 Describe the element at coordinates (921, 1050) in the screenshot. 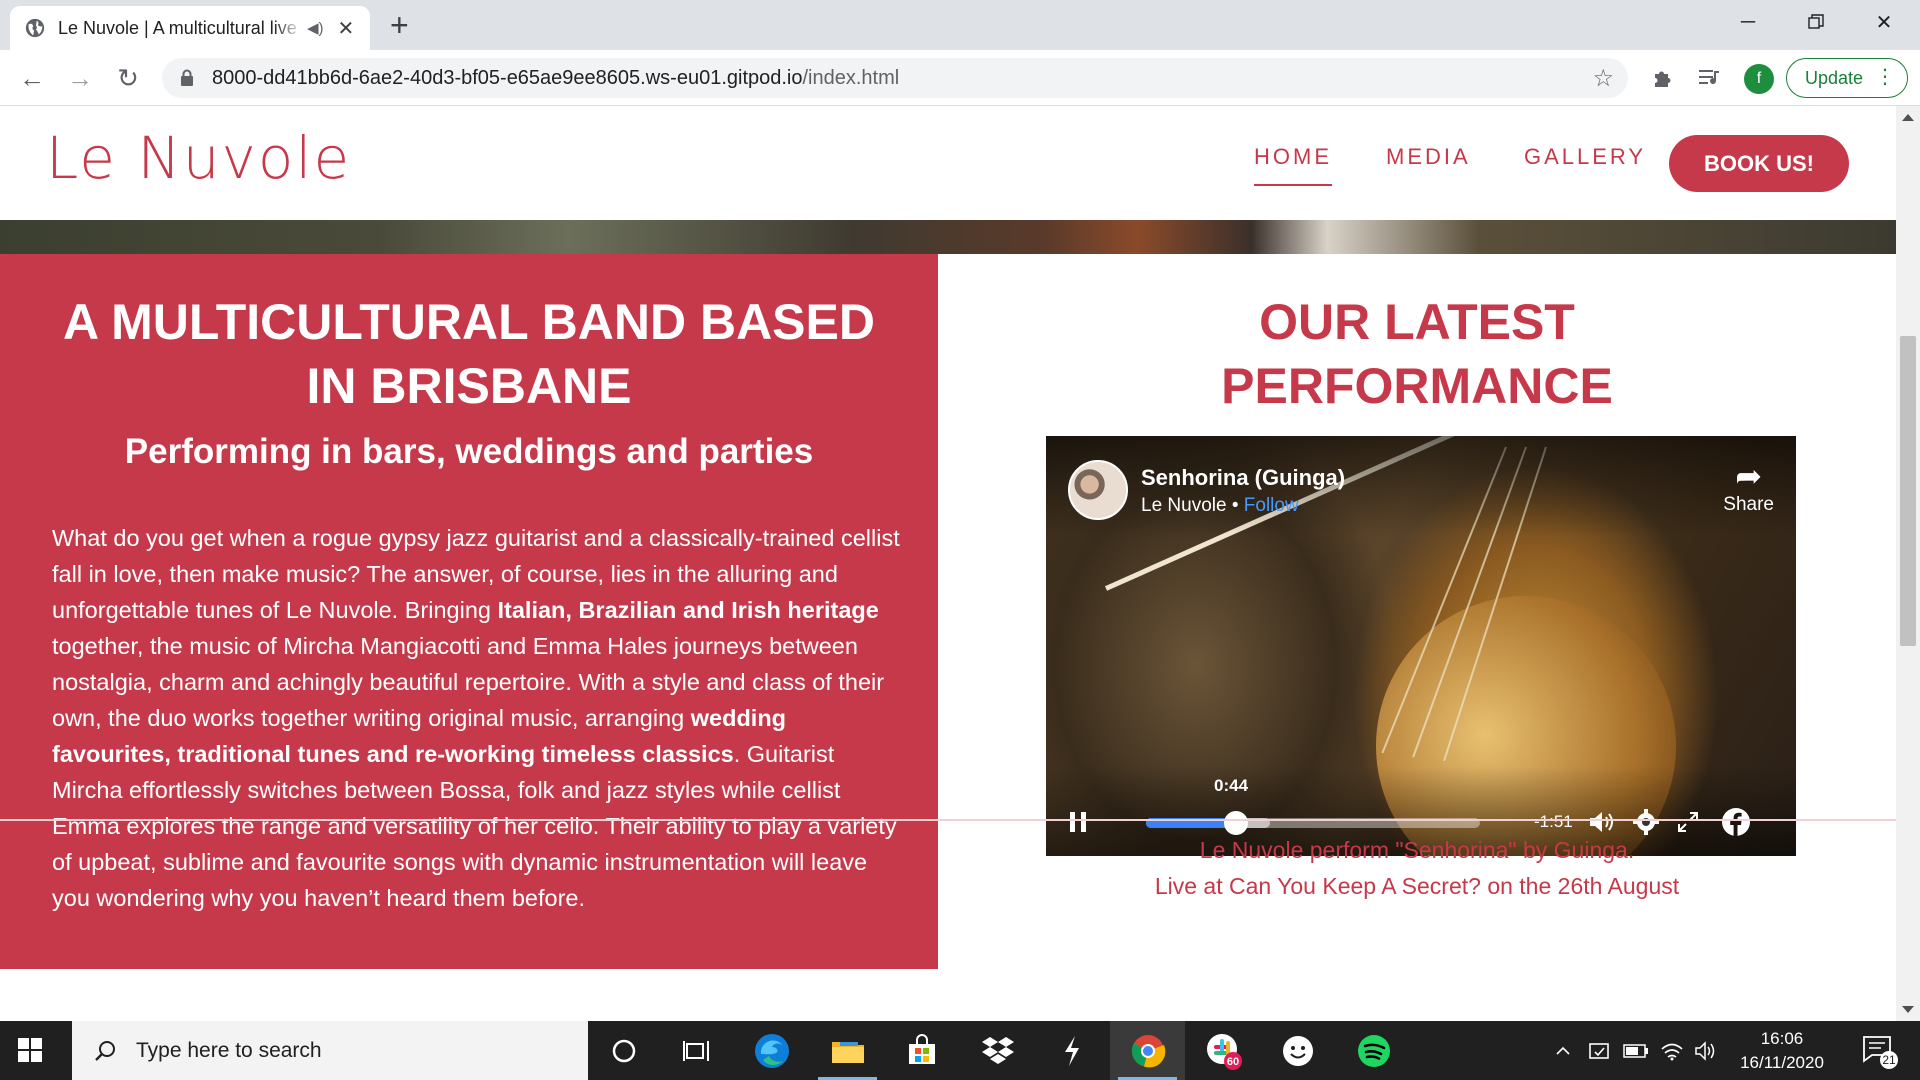

I see `store-icon` at that location.